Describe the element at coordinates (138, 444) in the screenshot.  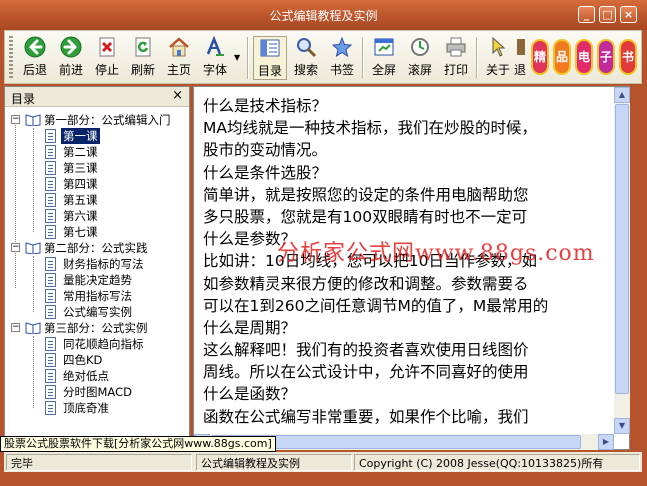
I see `ad-banner: 股票公式股票软件下载[分析家公式网www.88gs.com]` at that location.